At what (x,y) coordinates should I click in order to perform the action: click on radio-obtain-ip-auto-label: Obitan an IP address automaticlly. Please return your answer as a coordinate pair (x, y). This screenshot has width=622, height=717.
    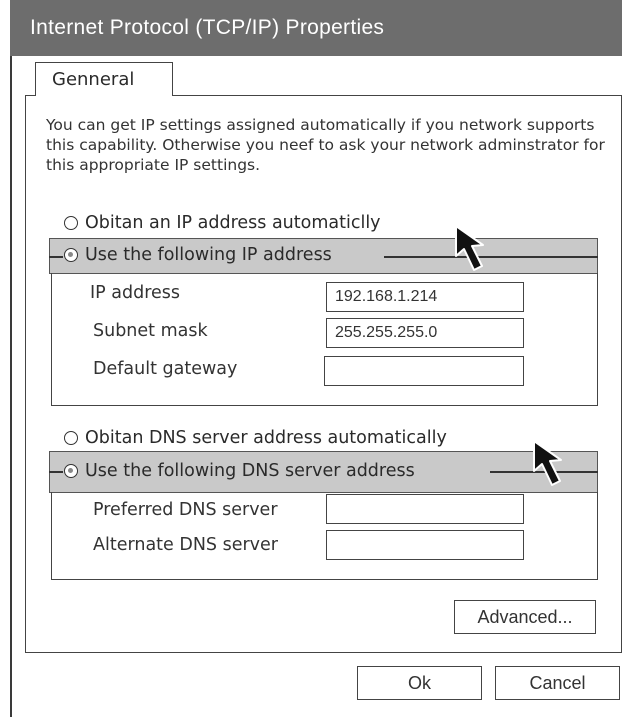
    Looking at the image, I should click on (233, 223).